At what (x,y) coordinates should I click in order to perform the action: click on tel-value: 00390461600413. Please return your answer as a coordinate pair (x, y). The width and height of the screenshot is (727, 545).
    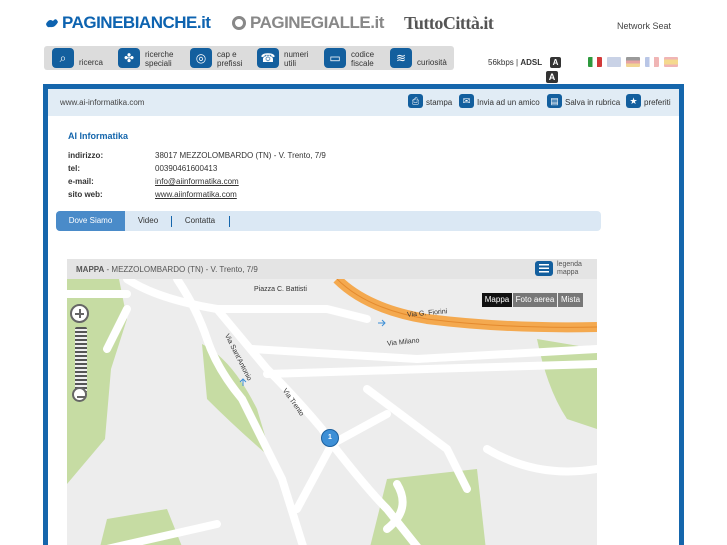
    Looking at the image, I should click on (186, 168).